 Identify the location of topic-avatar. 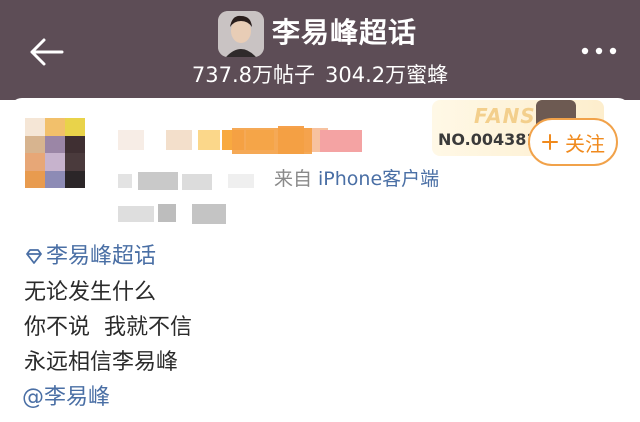
(241, 34).